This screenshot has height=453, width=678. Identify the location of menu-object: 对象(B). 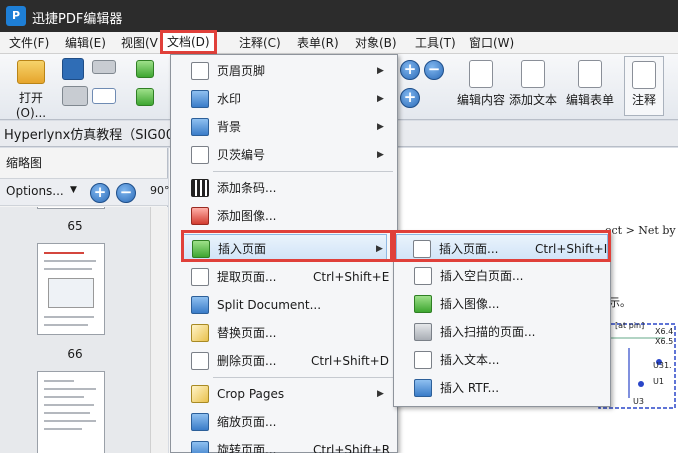
(376, 43).